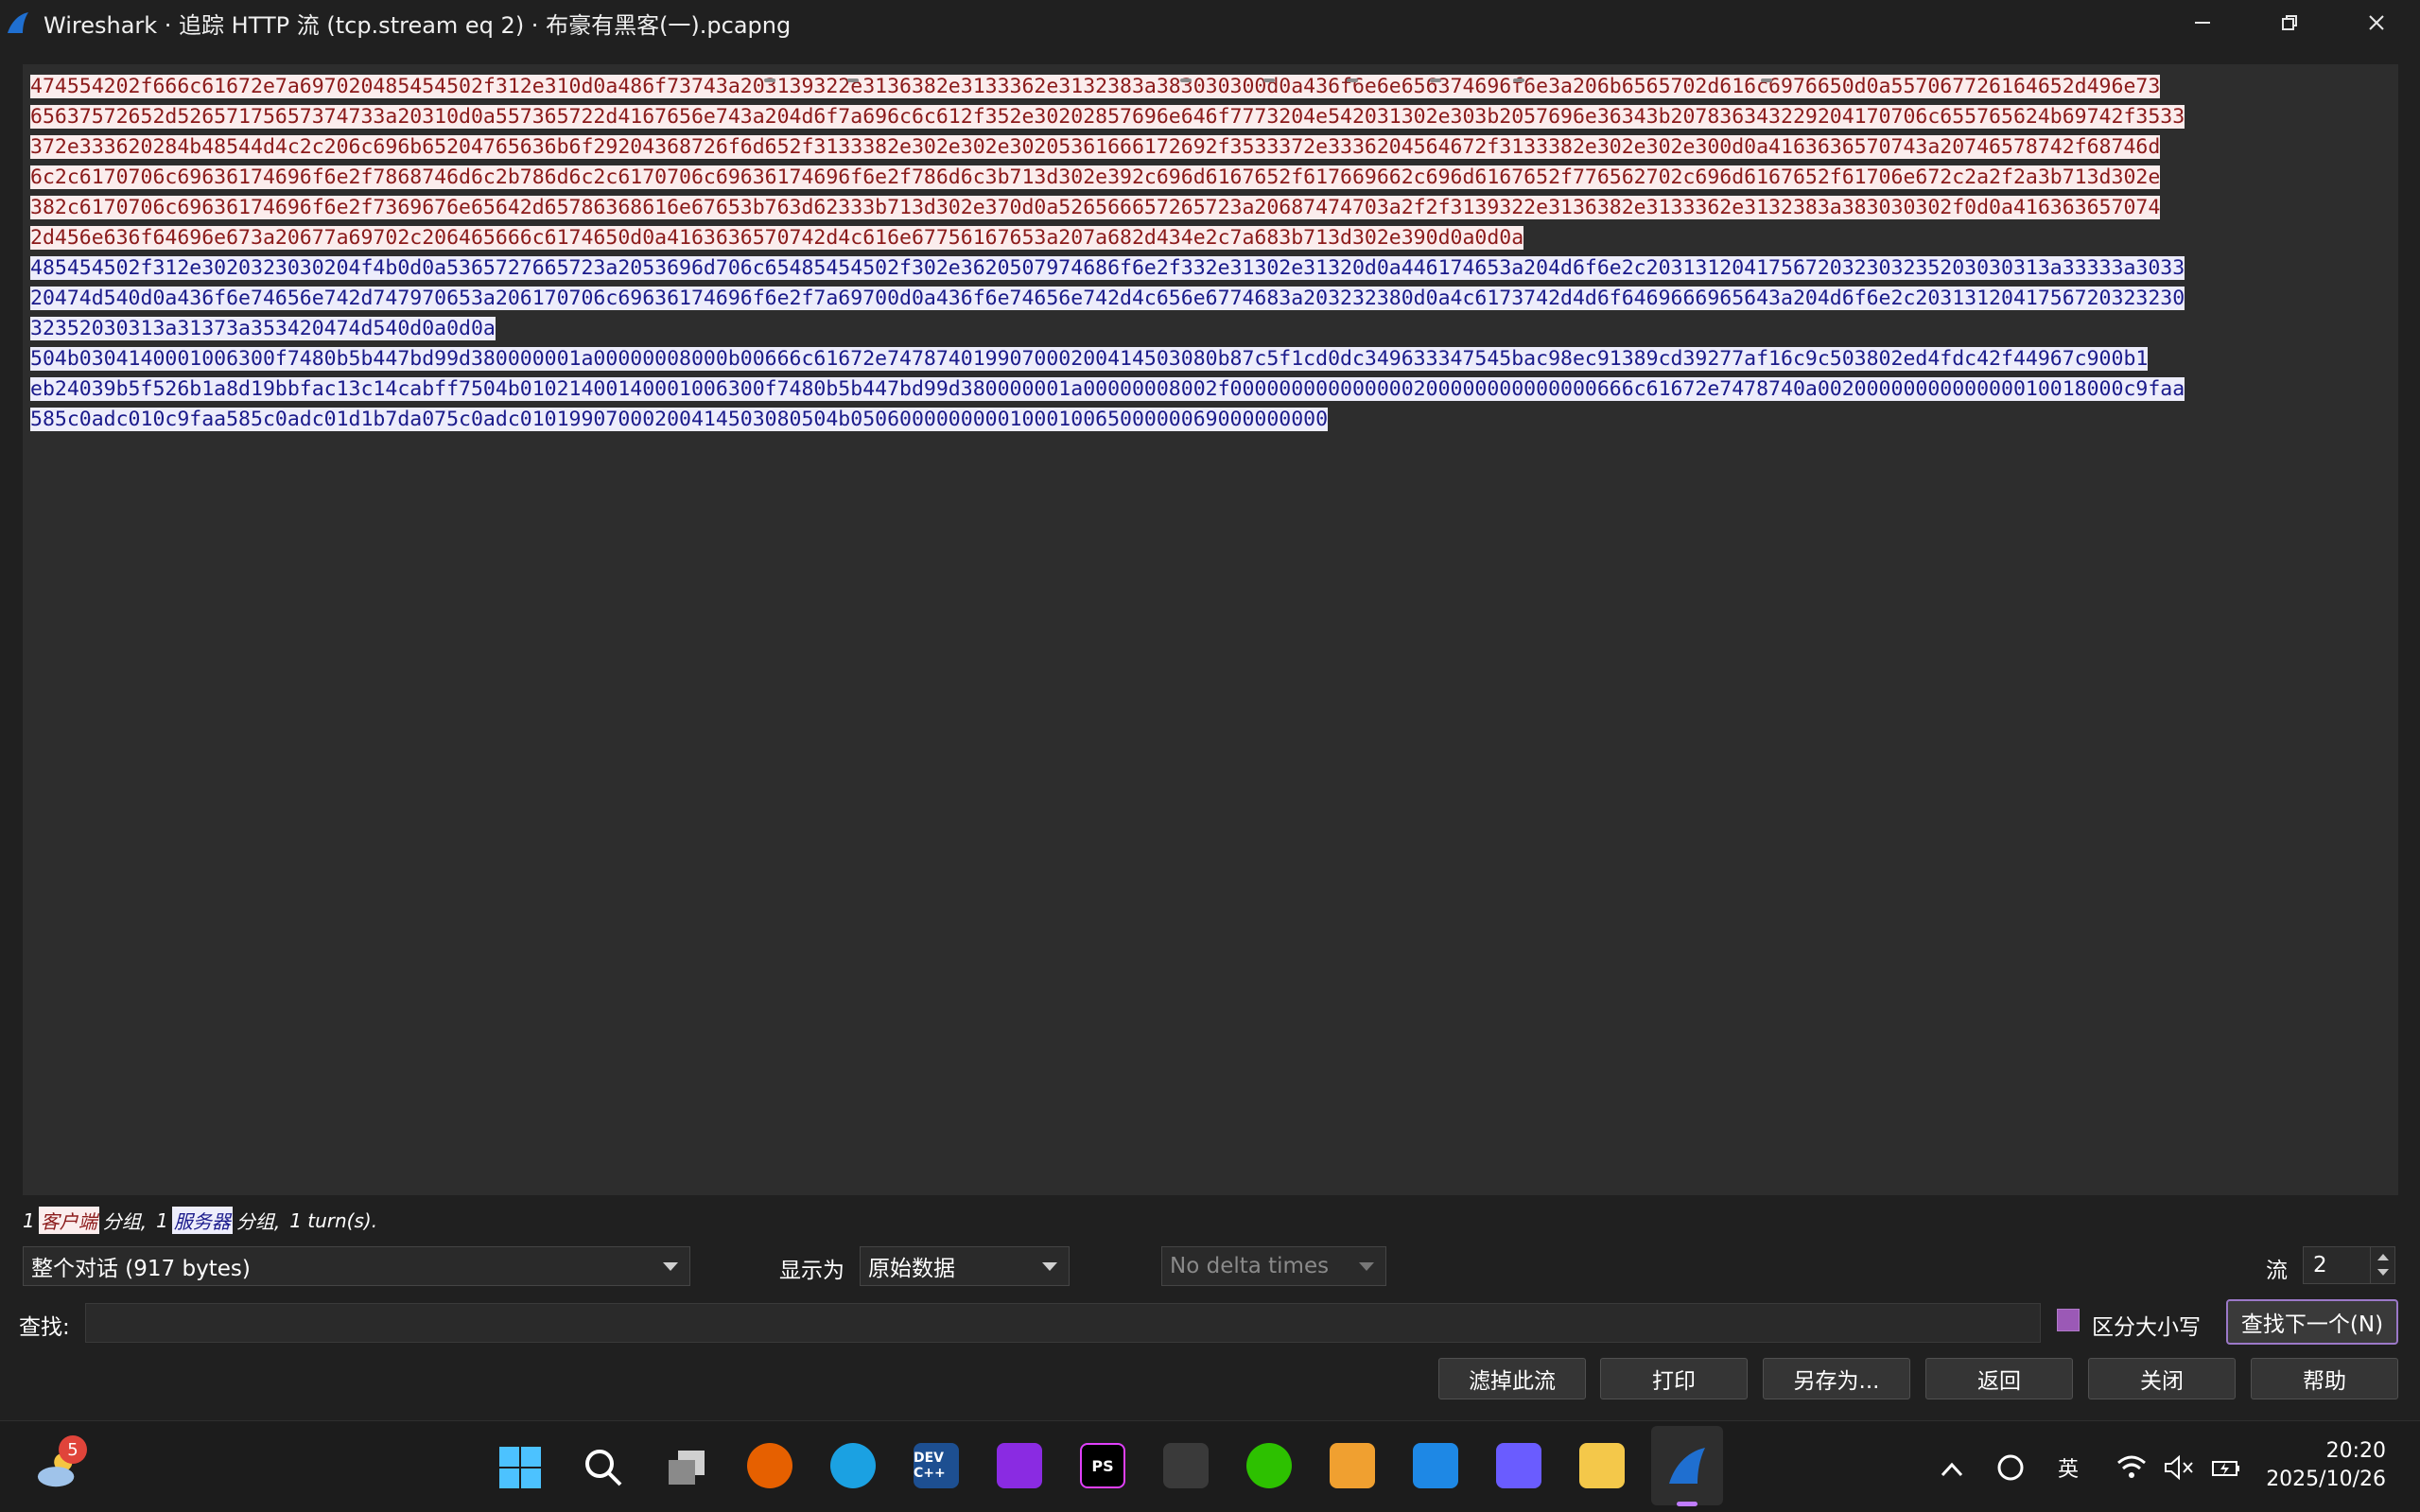  Describe the element at coordinates (1352, 1465) in the screenshot. I see `notes-app-icon` at that location.